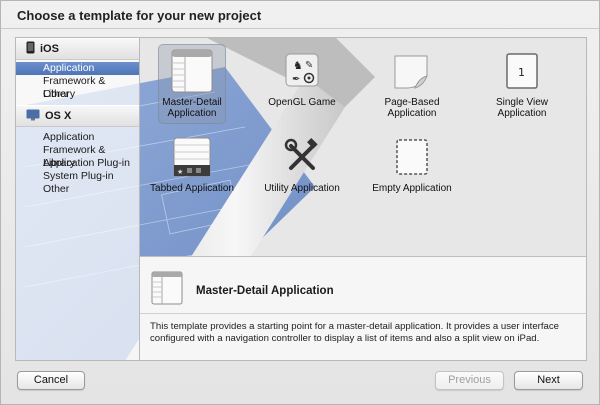 Image resolution: width=600 pixels, height=405 pixels. I want to click on template-utility-application: Utility Application, so click(302, 169).